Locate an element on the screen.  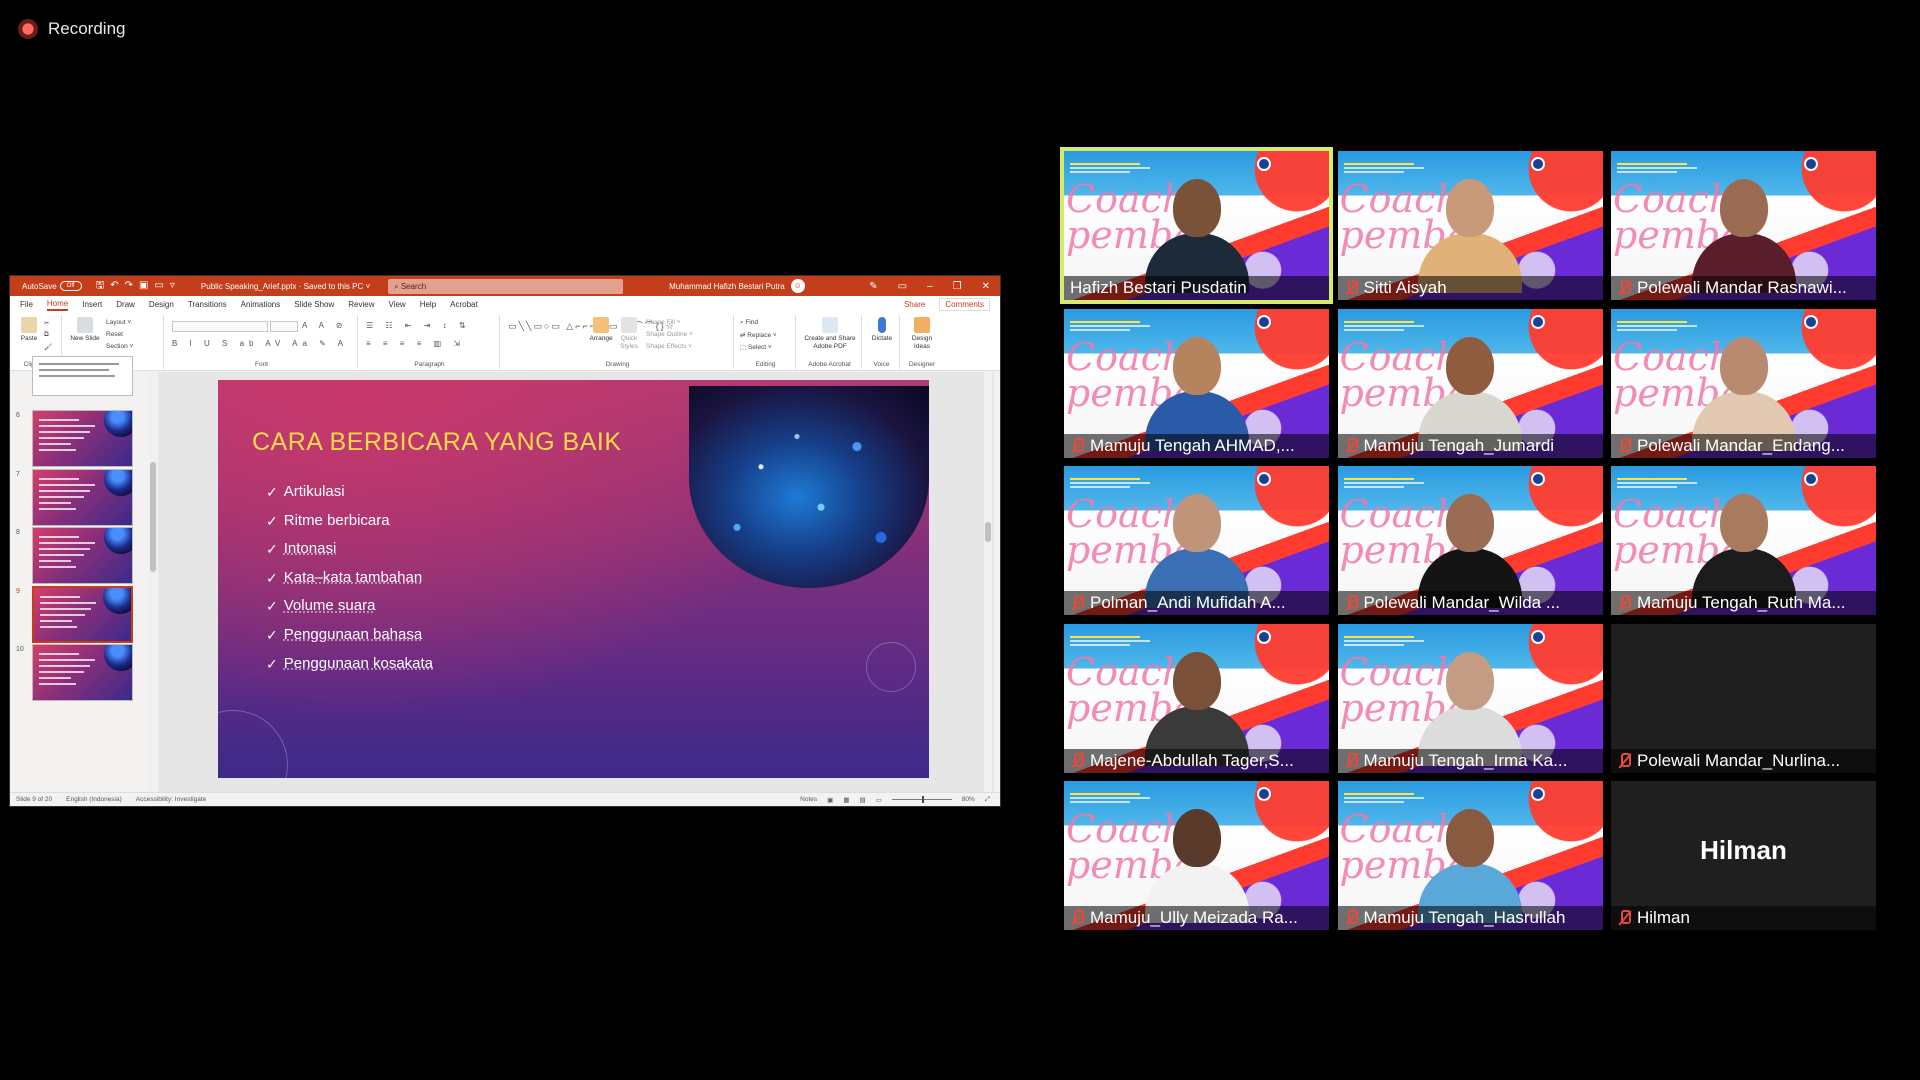
reset-button: Reset is located at coordinates (114, 334).